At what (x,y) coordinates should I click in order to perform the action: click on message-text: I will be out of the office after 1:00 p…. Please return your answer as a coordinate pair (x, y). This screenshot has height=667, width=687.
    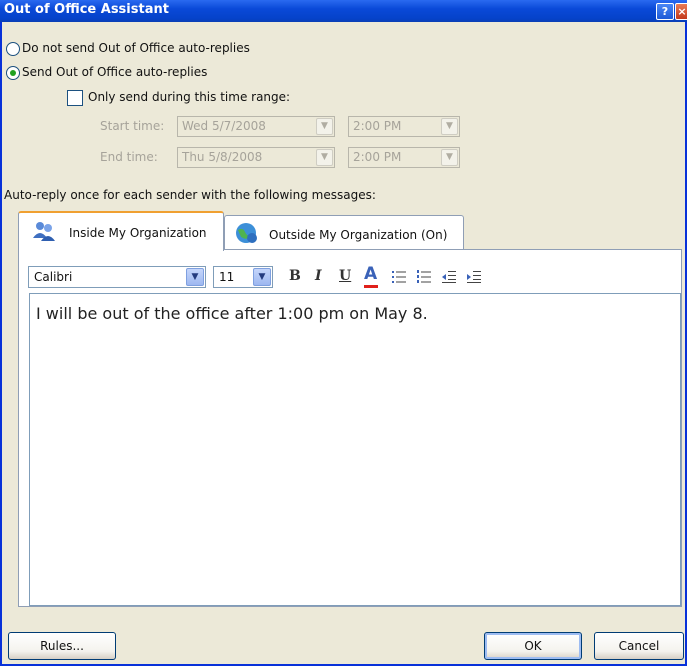
    Looking at the image, I should click on (232, 313).